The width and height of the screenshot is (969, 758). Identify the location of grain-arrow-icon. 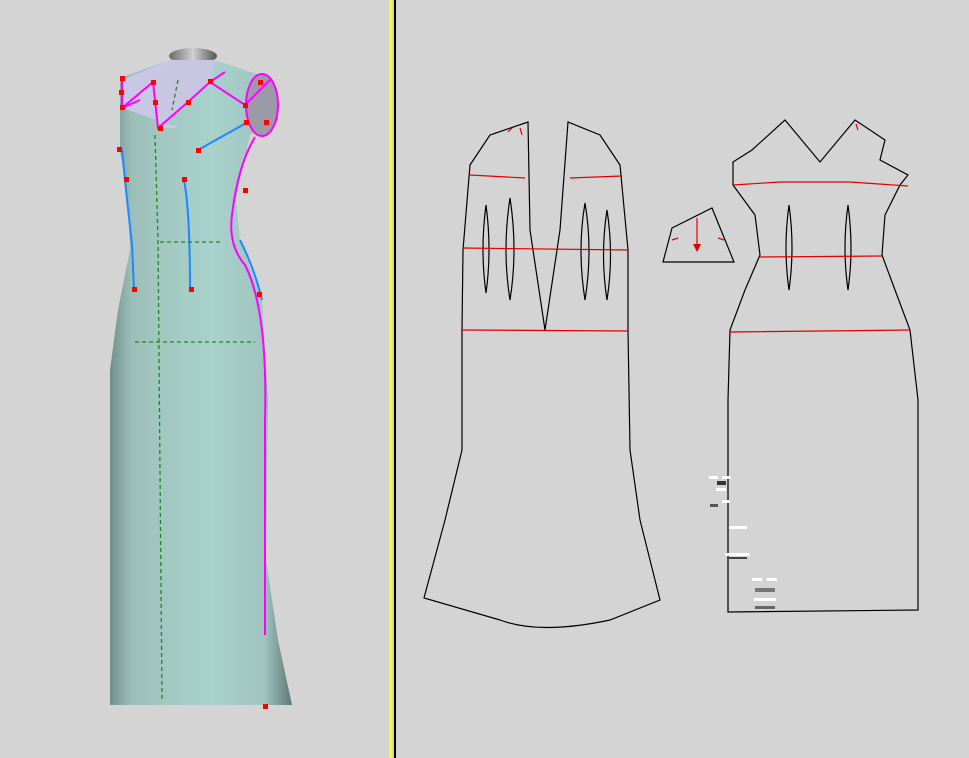
(697, 235).